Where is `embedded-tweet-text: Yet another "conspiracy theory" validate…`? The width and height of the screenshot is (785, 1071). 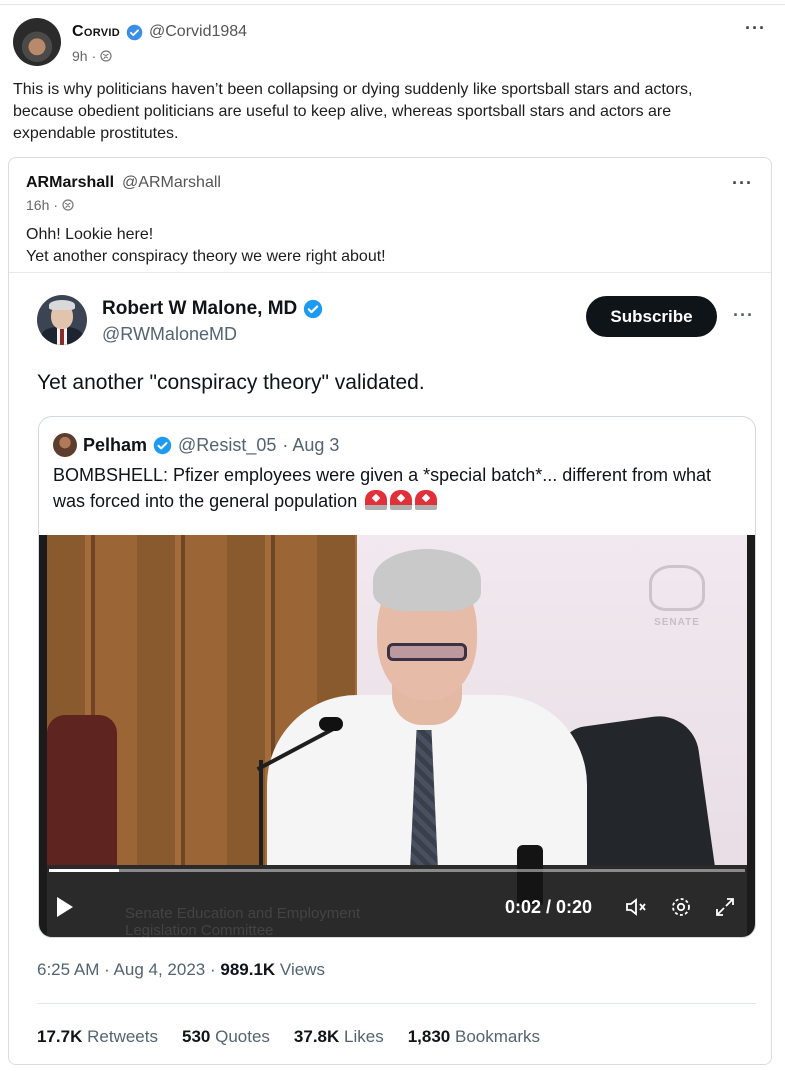 embedded-tweet-text: Yet another "conspiracy theory" validate… is located at coordinates (231, 382).